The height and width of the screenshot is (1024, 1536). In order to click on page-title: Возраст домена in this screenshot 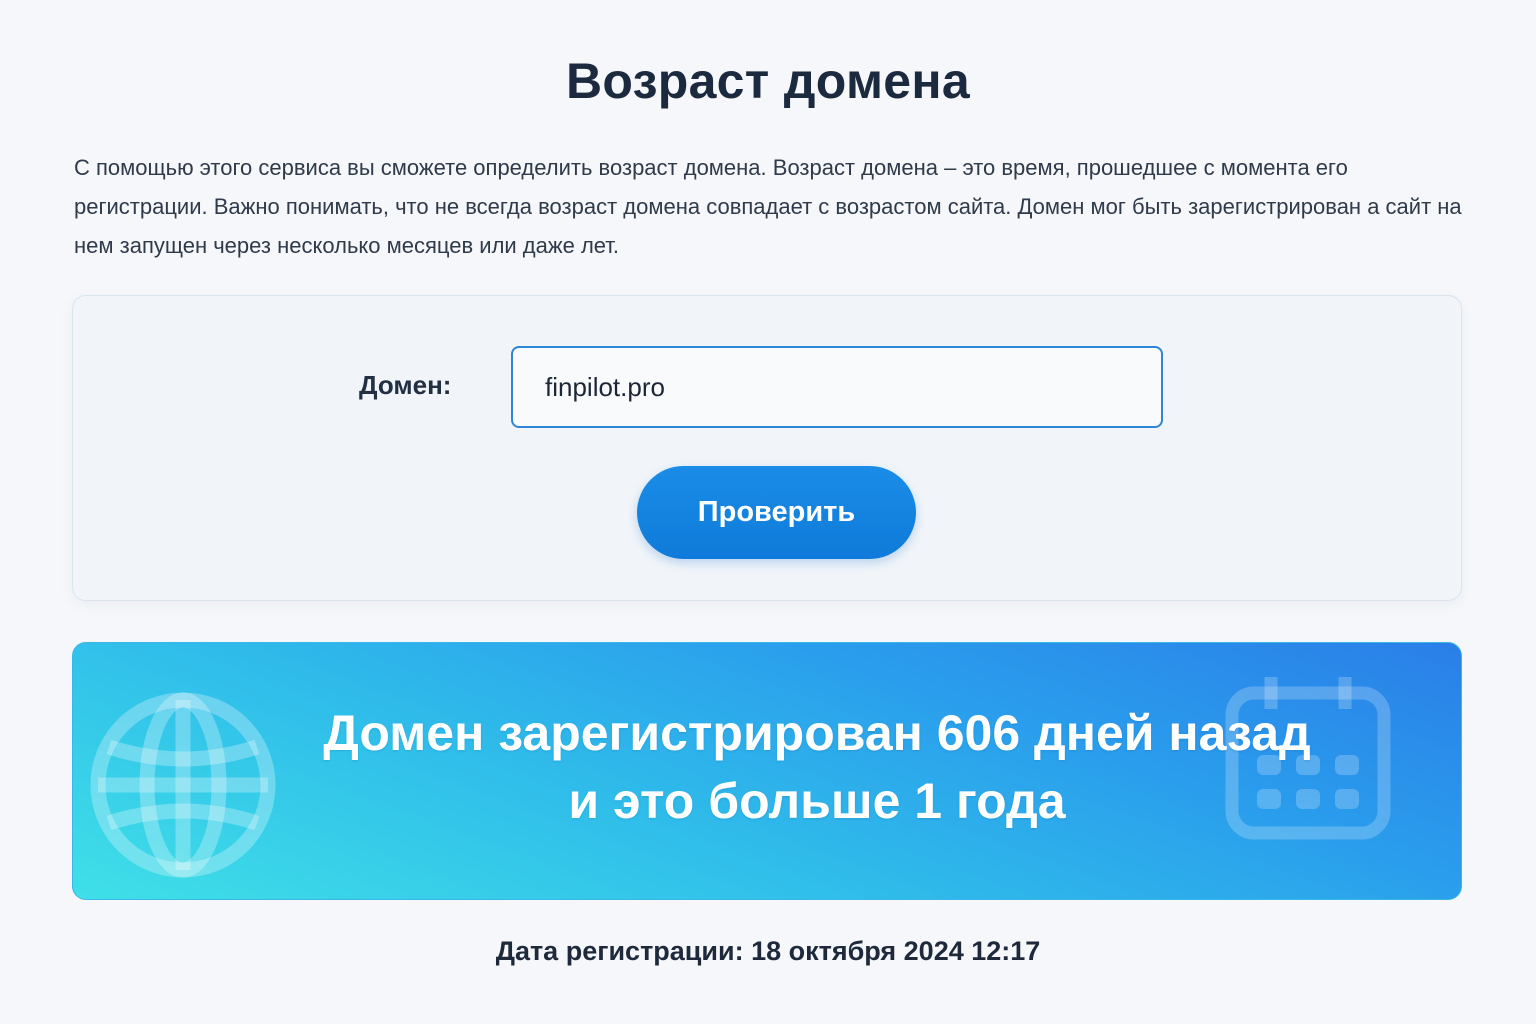, I will do `click(767, 81)`.